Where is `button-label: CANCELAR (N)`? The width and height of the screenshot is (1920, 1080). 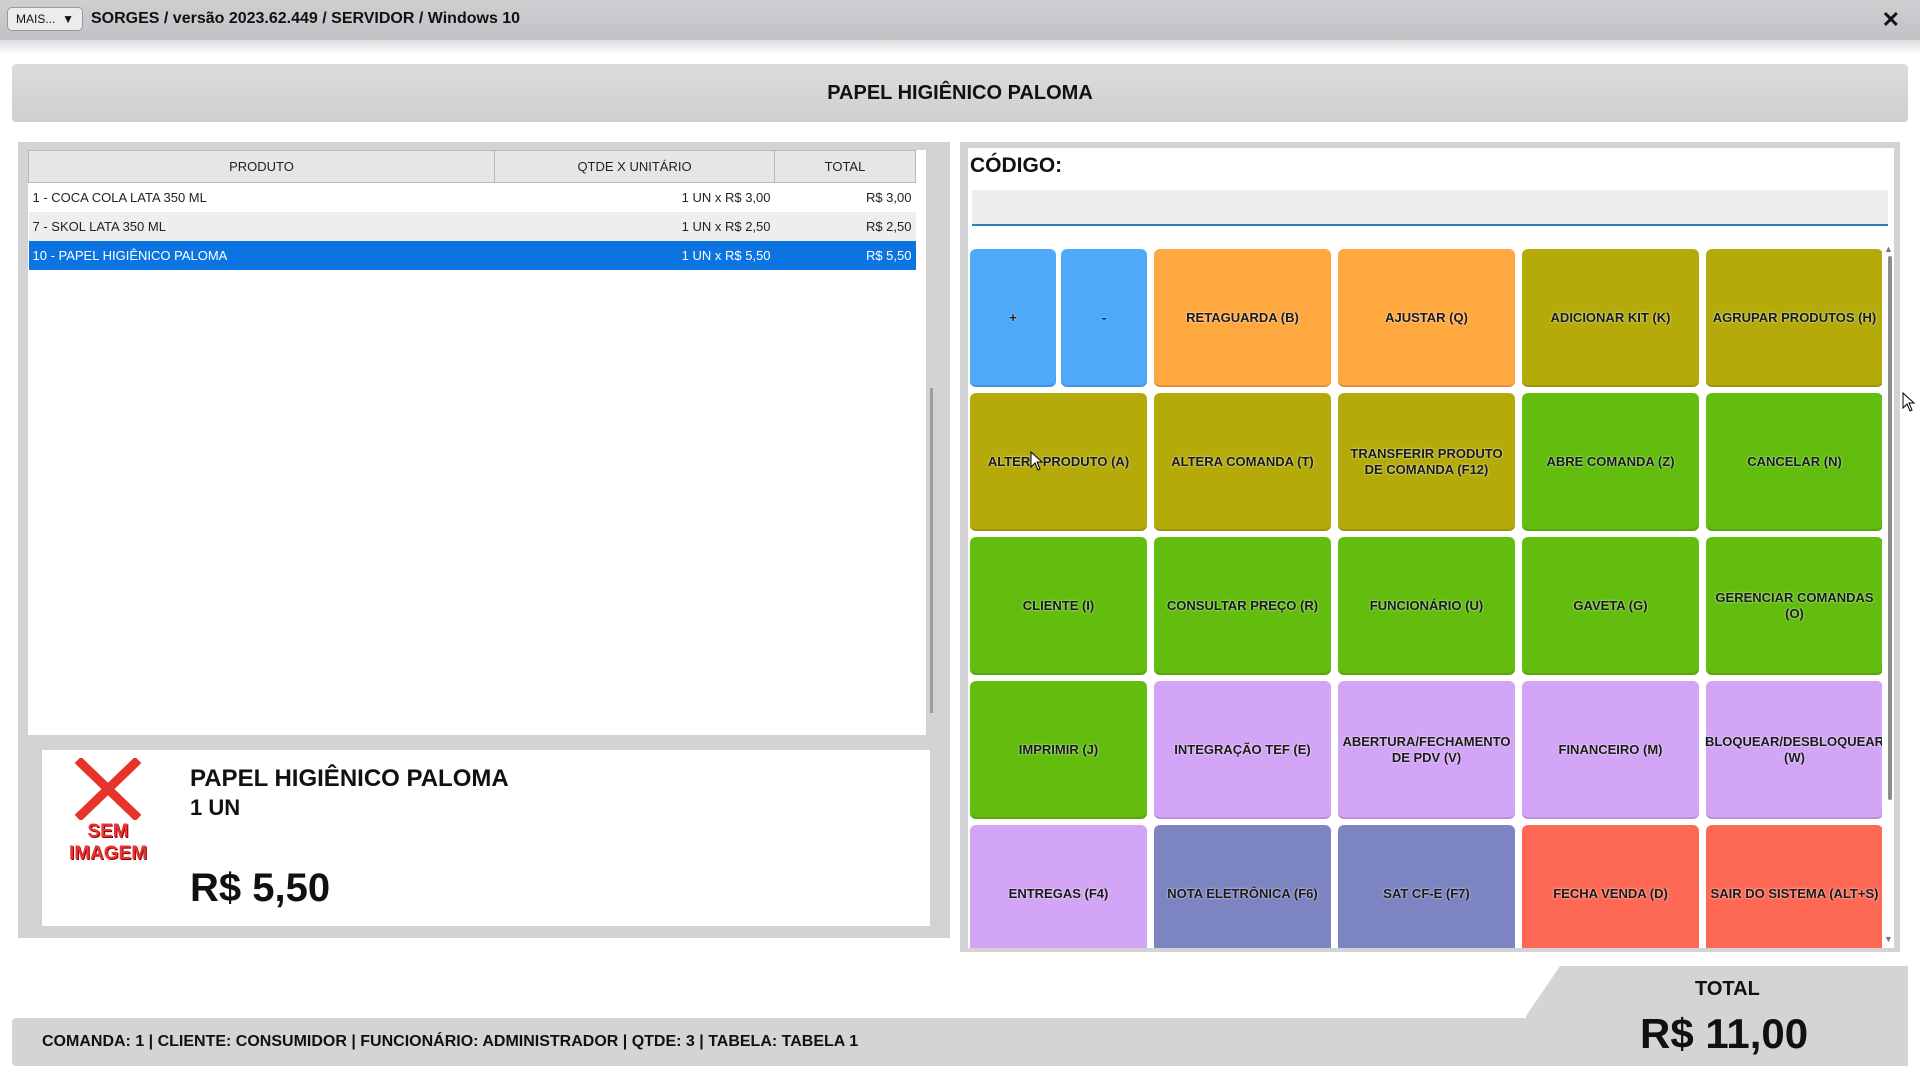 button-label: CANCELAR (N) is located at coordinates (1794, 461).